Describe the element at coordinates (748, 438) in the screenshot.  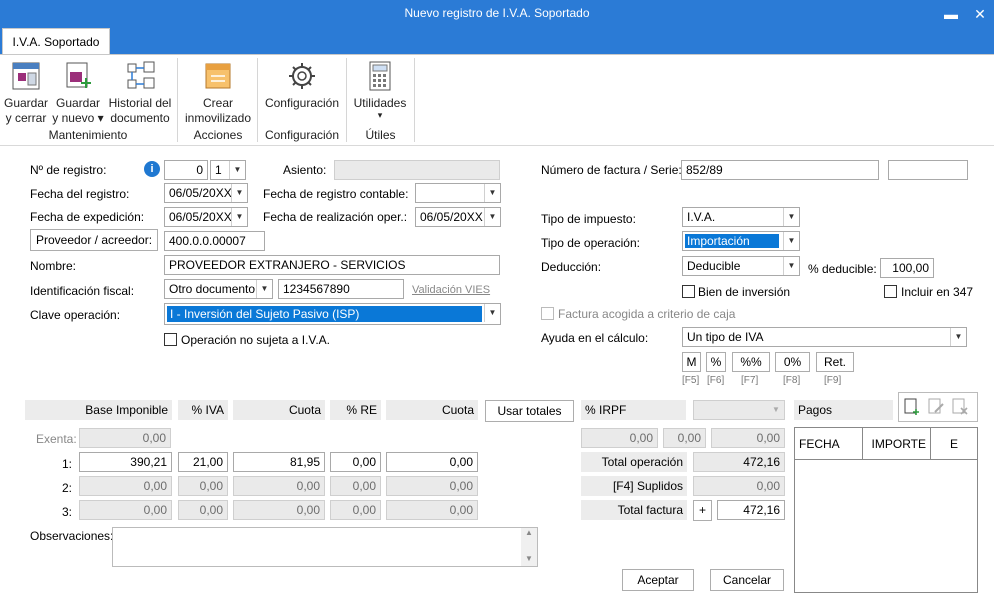
I see `irpf-value-3: 0,00` at that location.